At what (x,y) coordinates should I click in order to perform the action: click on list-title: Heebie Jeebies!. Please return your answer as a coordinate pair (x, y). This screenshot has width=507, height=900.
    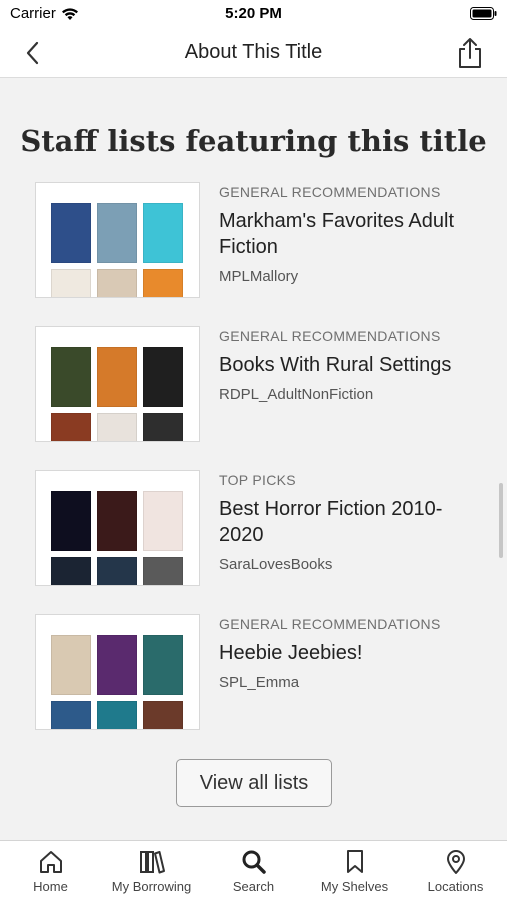
    Looking at the image, I should click on (352, 653).